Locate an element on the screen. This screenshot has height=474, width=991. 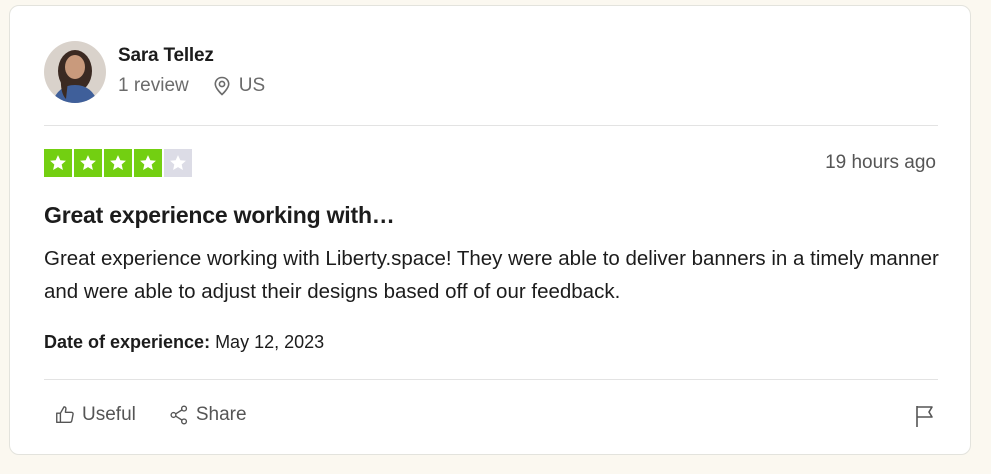
date-label: Date of experience: is located at coordinates (127, 342).